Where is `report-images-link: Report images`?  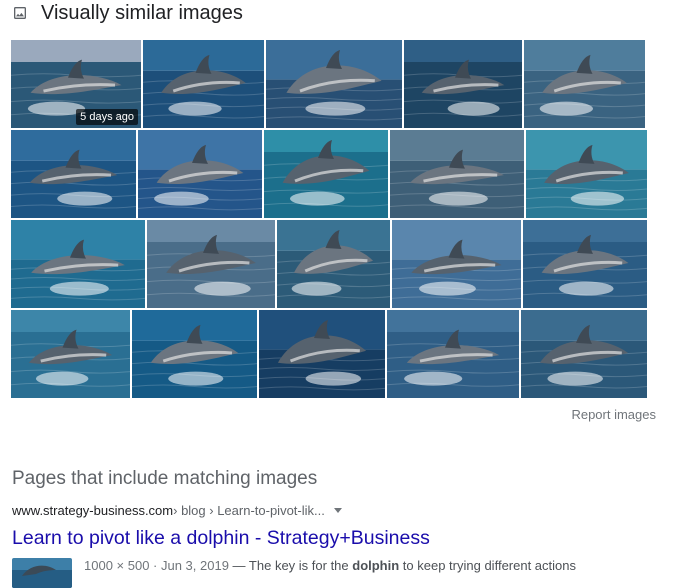
report-images-link: Report images is located at coordinates (613, 414).